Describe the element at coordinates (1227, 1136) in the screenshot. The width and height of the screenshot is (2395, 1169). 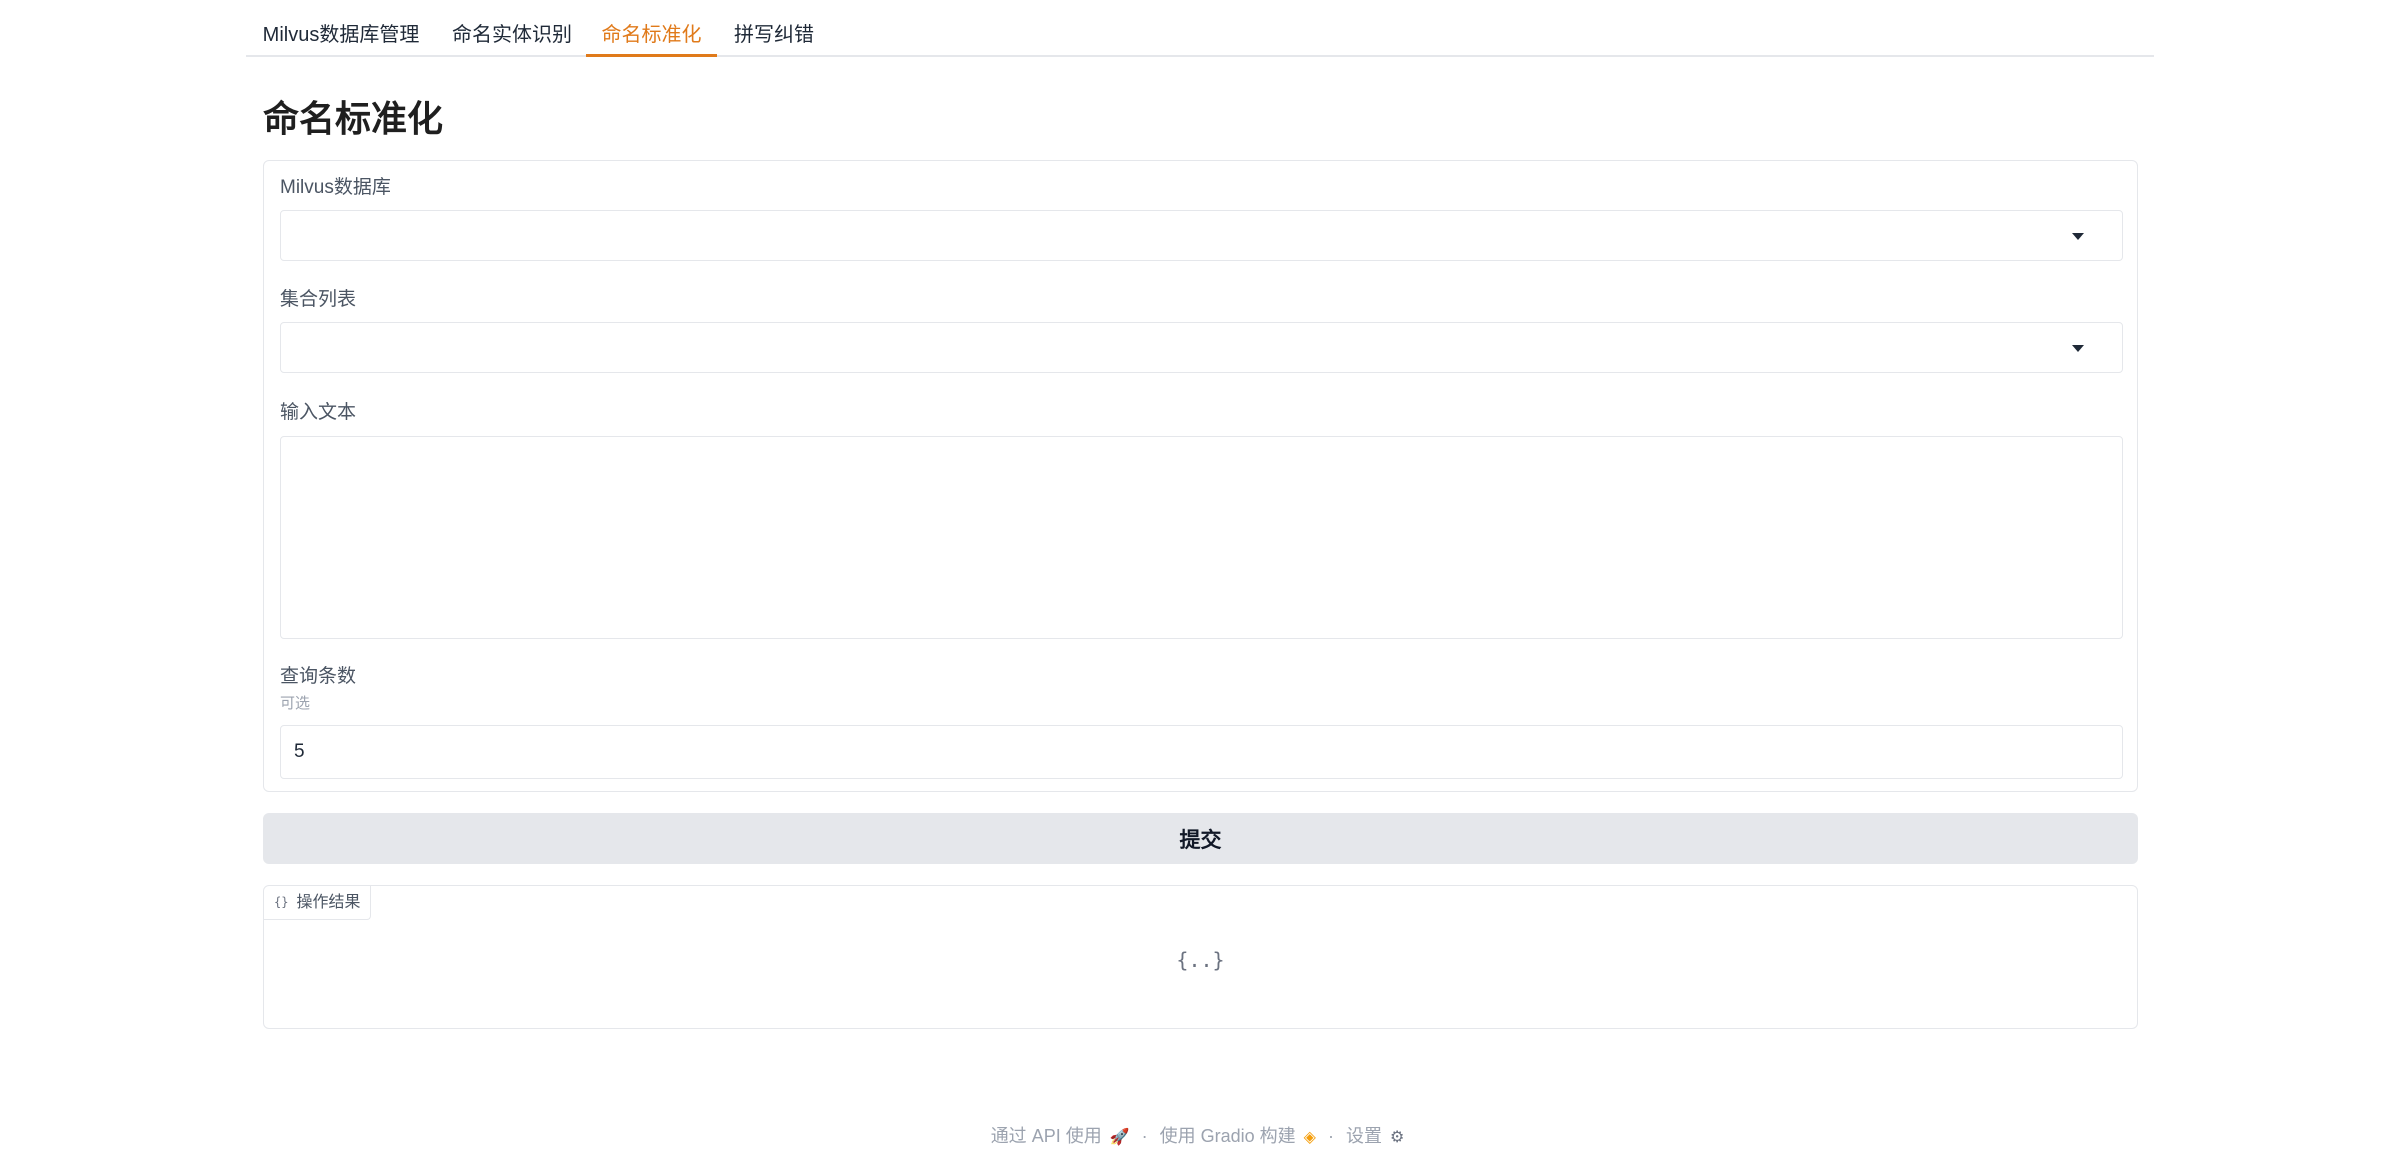
I see `built-with-label: 使用 Gradio 构建` at that location.